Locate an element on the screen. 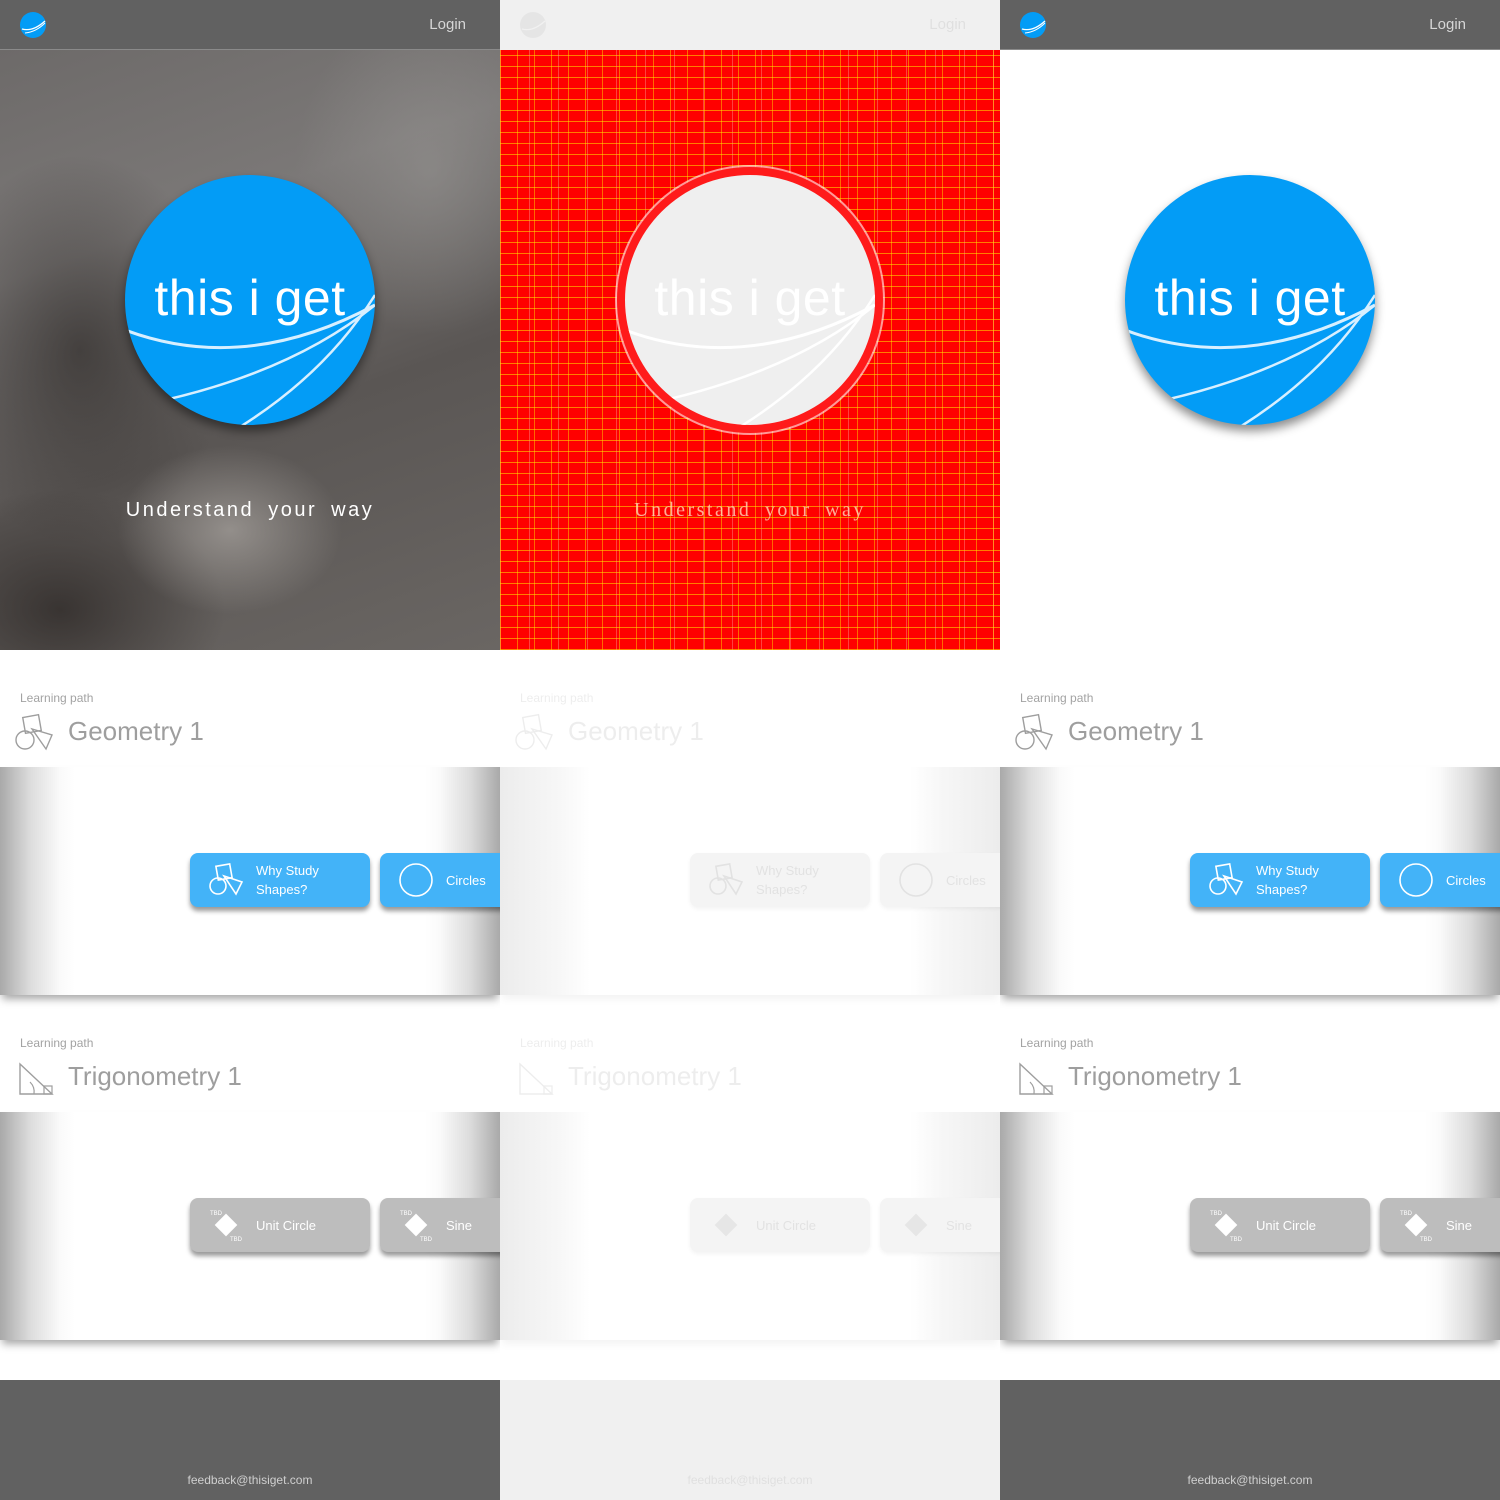 This screenshot has width=1500, height=1500. lesson-carousel: Unit Circle Sine is located at coordinates (750, 1226).